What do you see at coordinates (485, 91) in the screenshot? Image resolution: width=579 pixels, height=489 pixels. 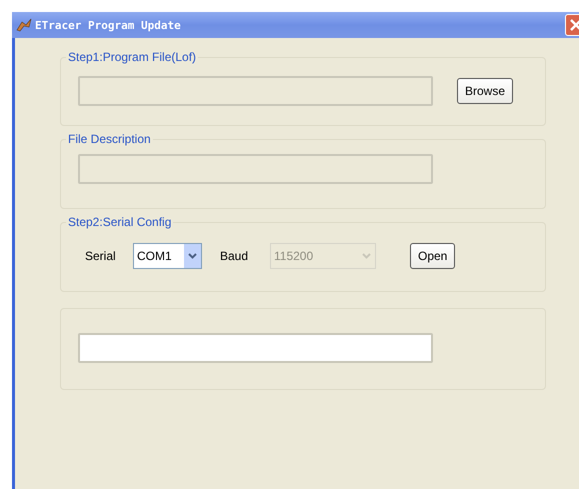 I see `browse-button: Browse` at bounding box center [485, 91].